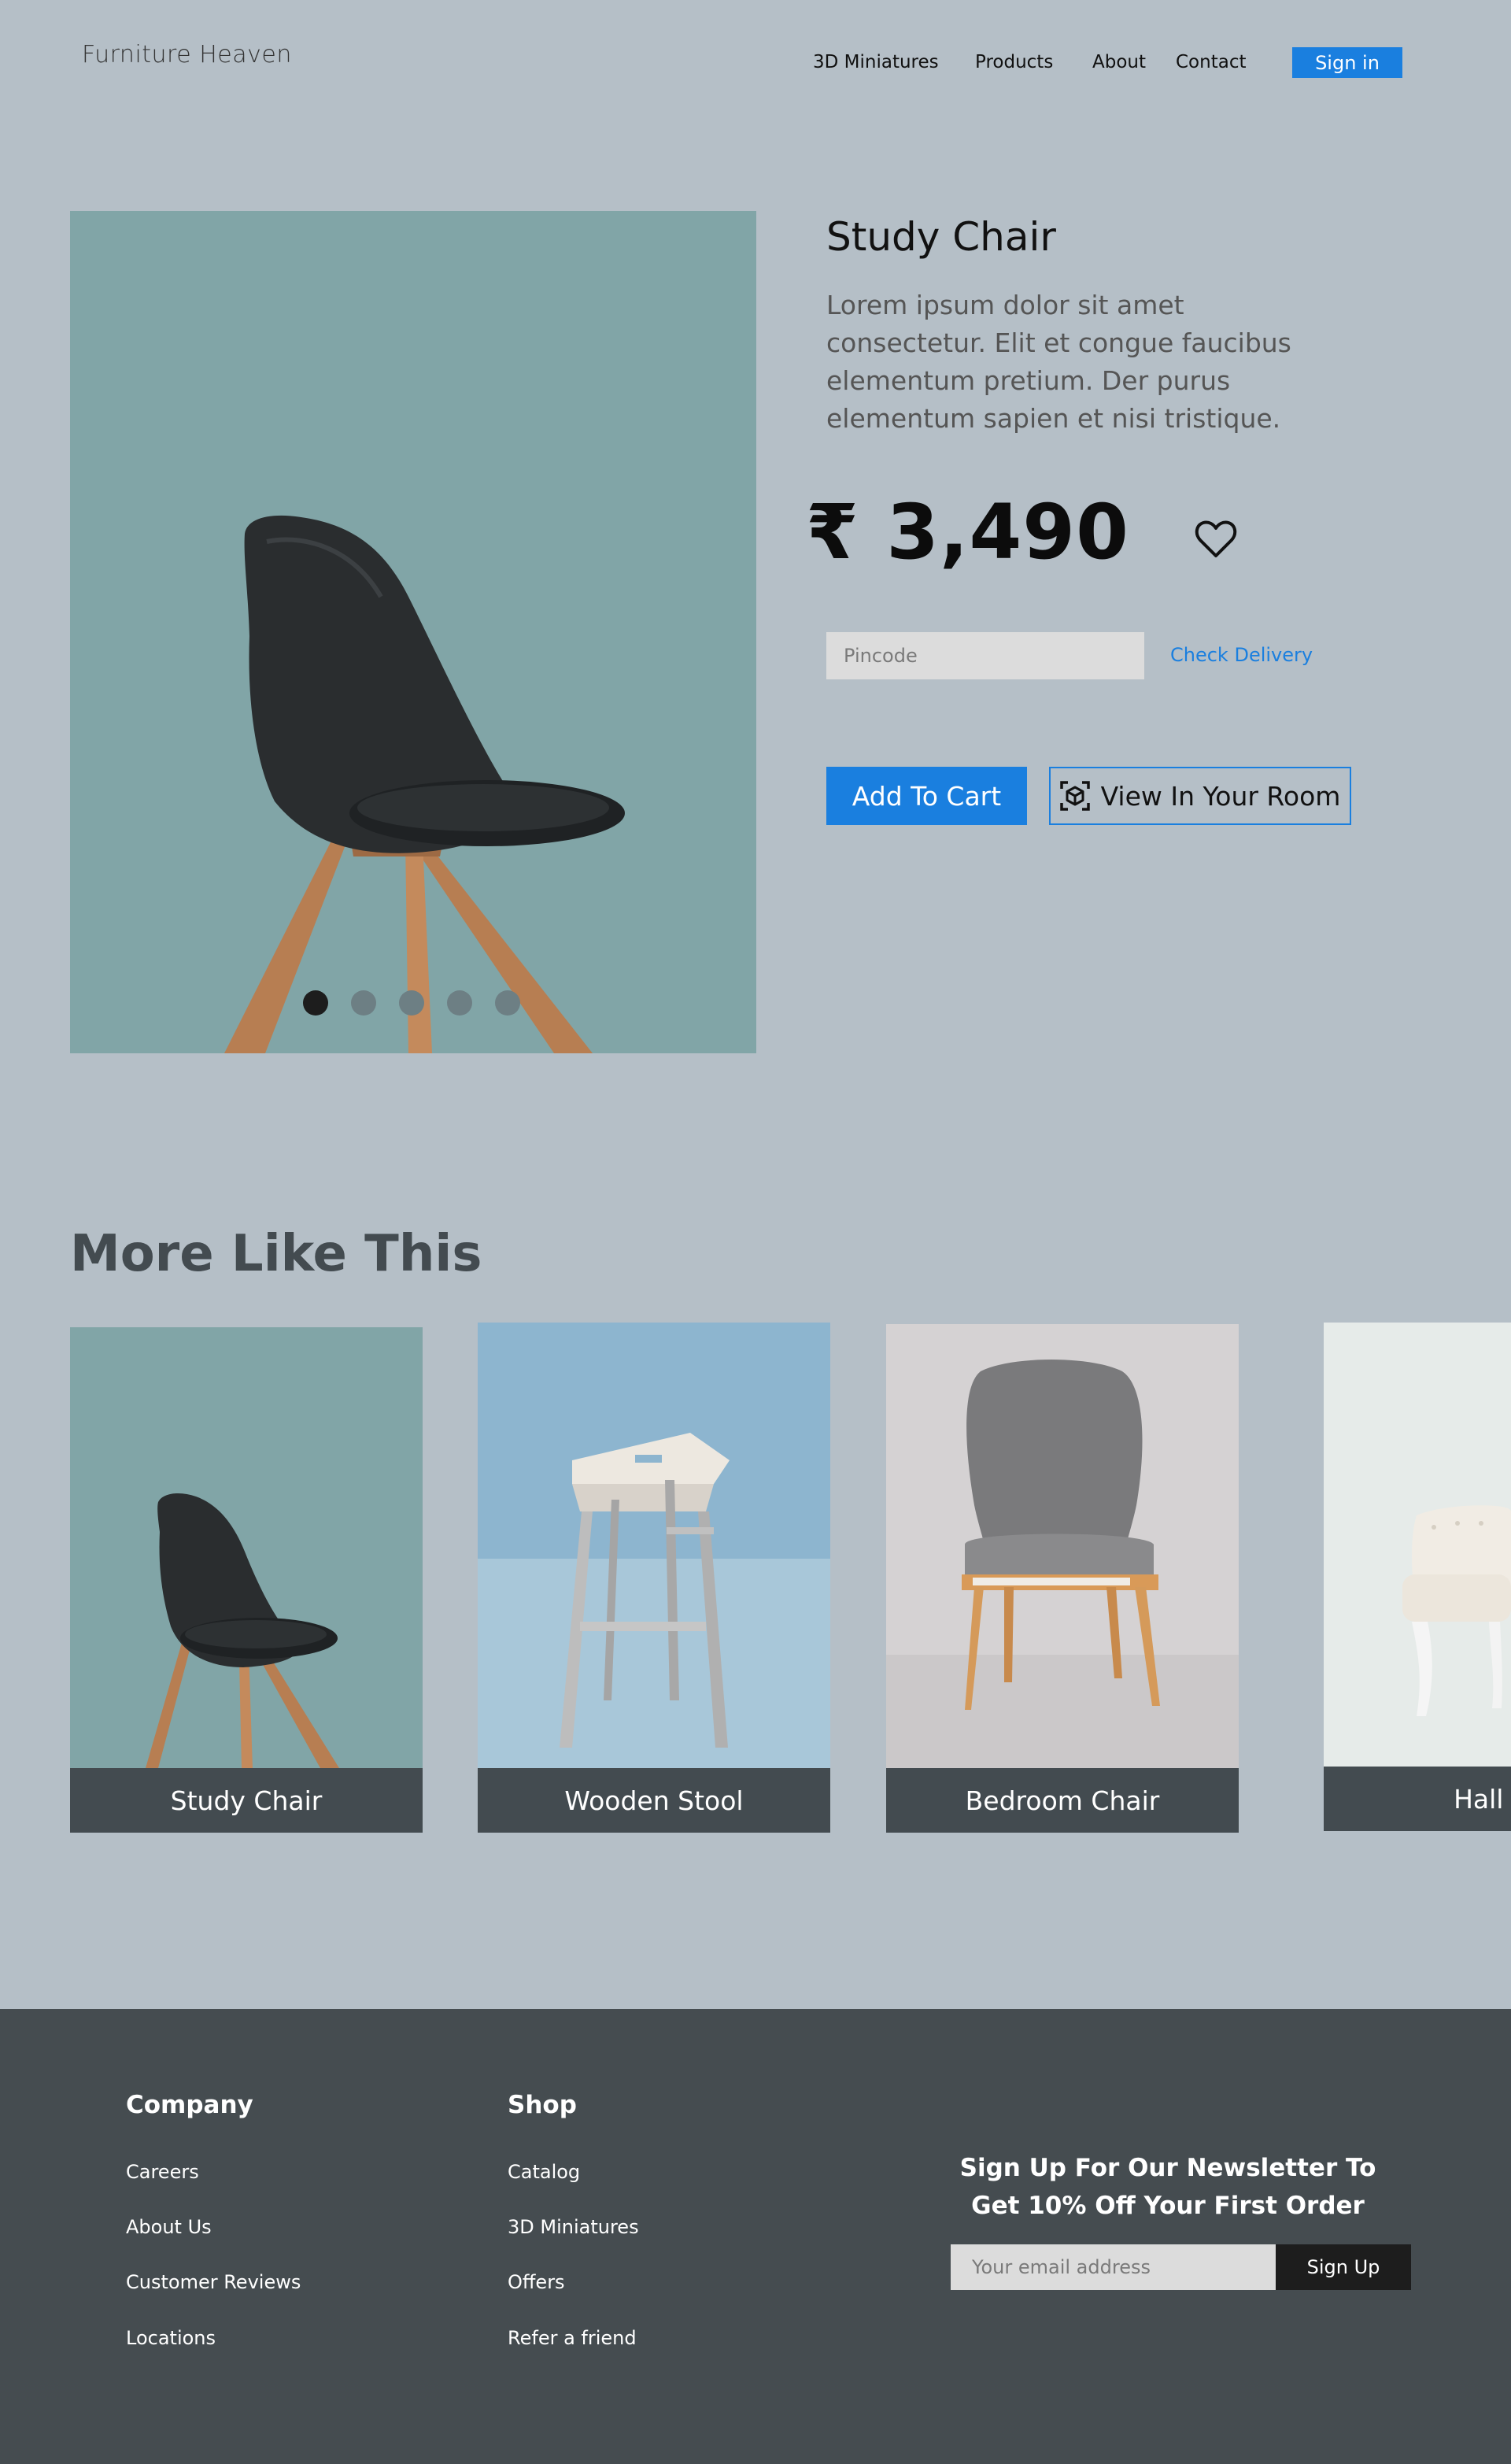 This screenshot has height=2464, width=1511. I want to click on footer-link-careers: Careers, so click(163, 2172).